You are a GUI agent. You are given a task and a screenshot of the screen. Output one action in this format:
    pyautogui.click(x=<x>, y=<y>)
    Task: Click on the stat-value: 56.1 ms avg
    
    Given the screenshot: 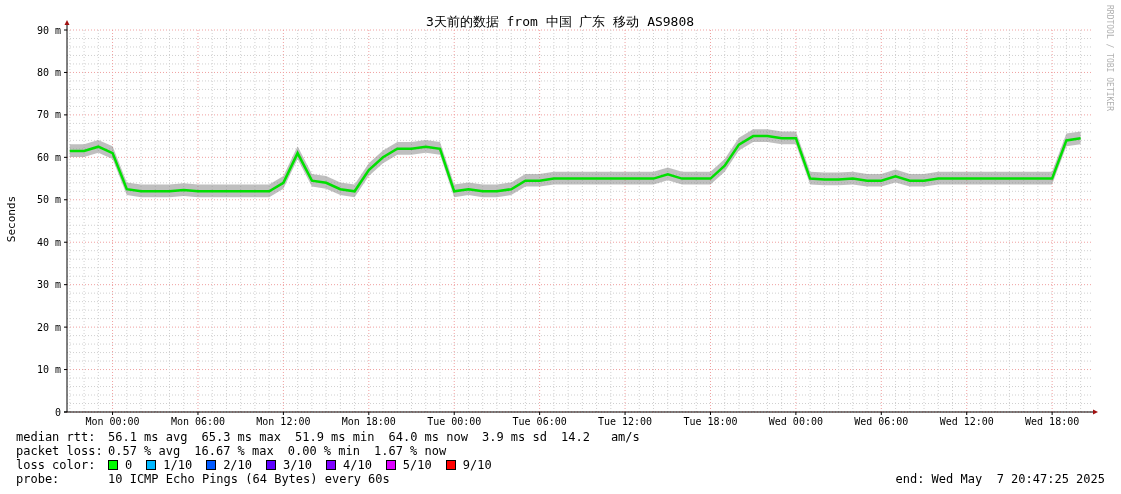 What is the action you would take?
    pyautogui.click(x=148, y=437)
    